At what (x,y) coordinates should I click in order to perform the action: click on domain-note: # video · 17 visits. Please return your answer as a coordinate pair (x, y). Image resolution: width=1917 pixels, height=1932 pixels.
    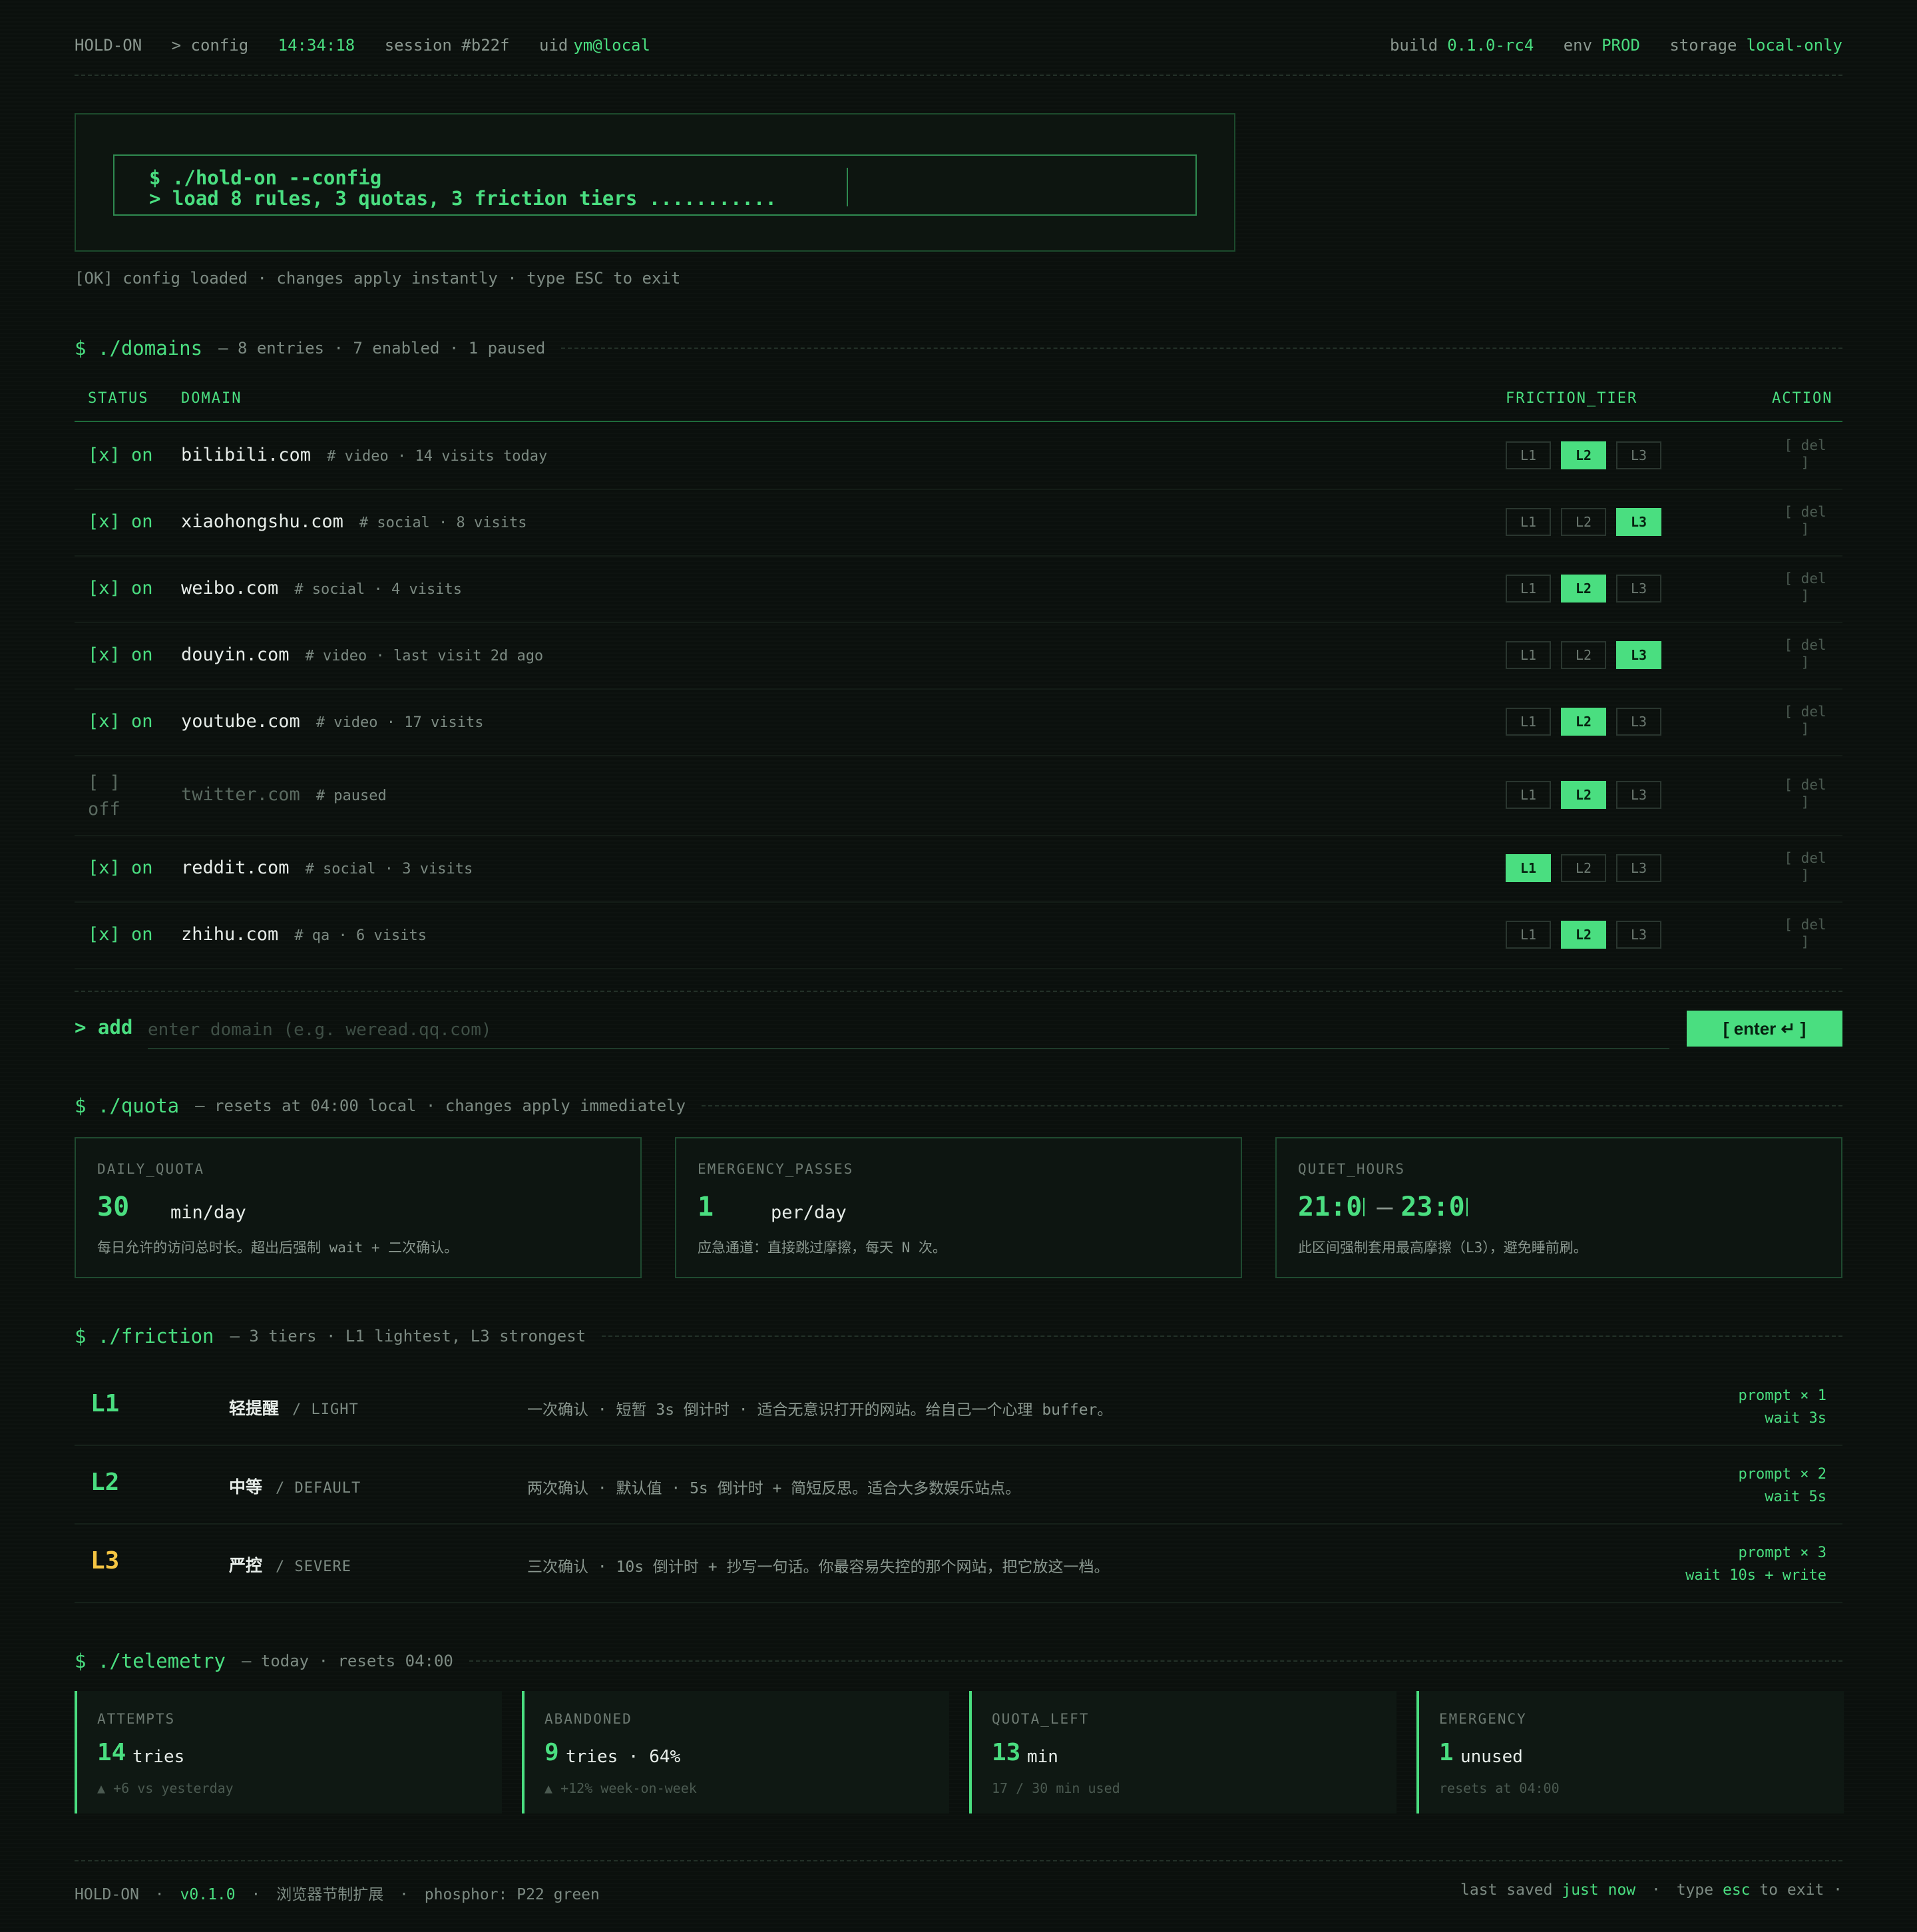
    Looking at the image, I should click on (400, 722).